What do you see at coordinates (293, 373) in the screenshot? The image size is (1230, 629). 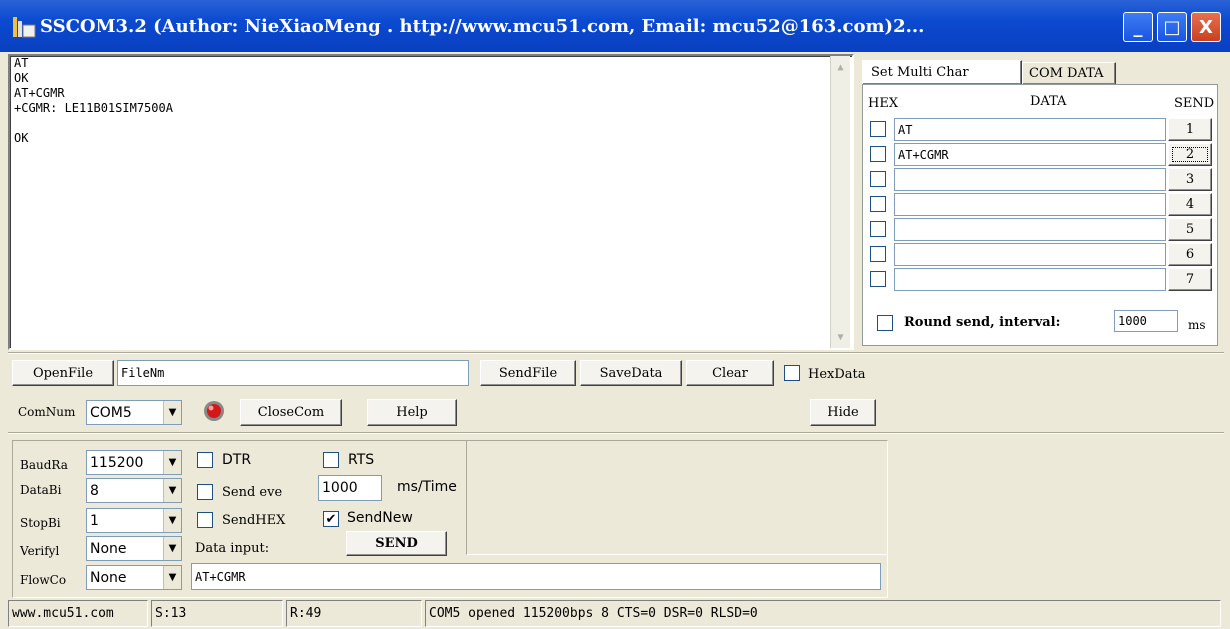 I see `file-name-input: FileNm` at bounding box center [293, 373].